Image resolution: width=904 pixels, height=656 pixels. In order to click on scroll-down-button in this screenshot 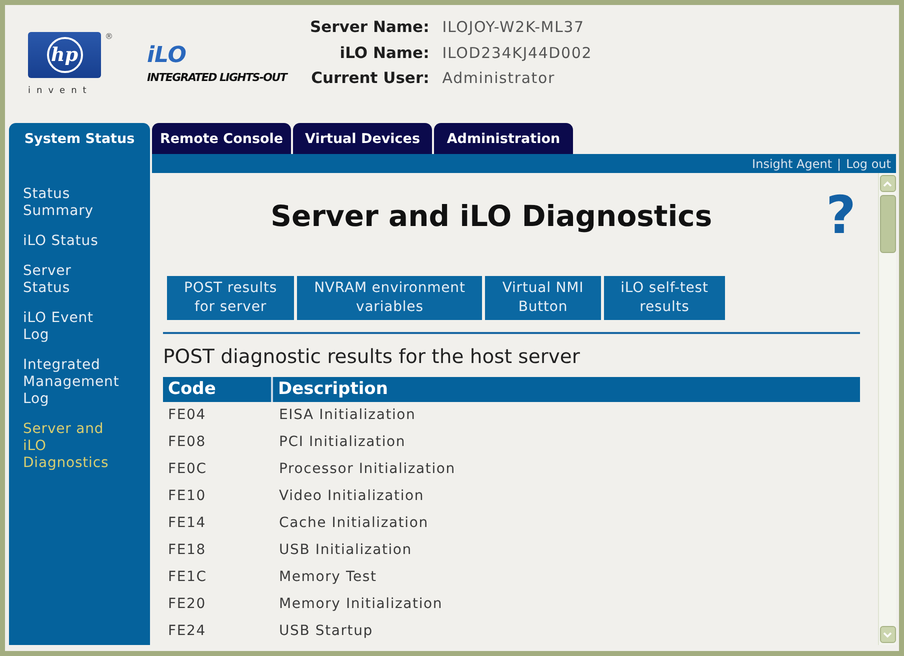, I will do `click(888, 634)`.